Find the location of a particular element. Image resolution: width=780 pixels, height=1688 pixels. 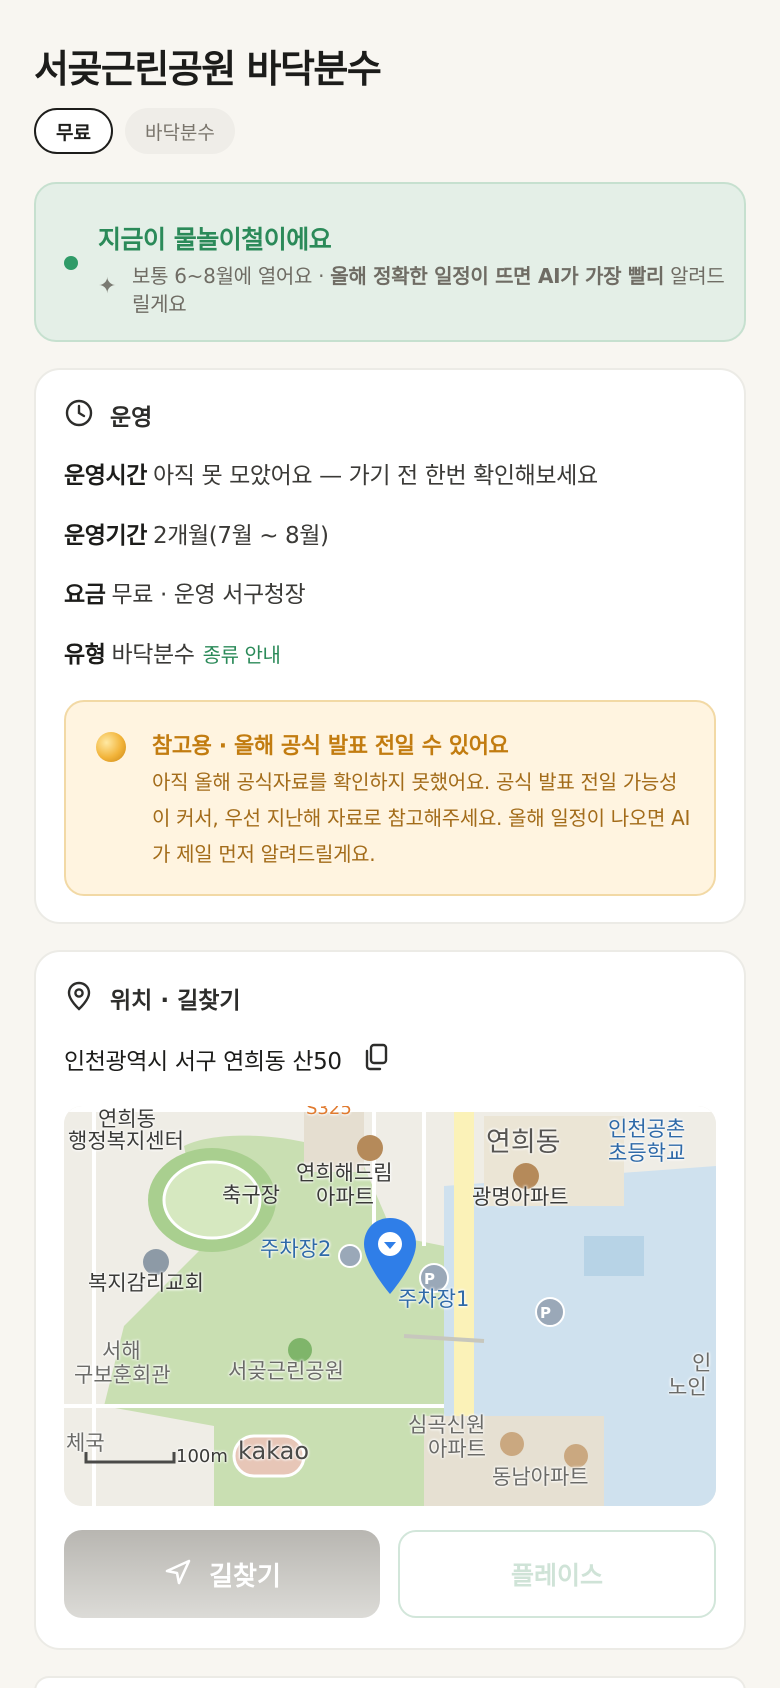

period-row: 운영기간 2개월(7월 ~ 8월) is located at coordinates (196, 533).